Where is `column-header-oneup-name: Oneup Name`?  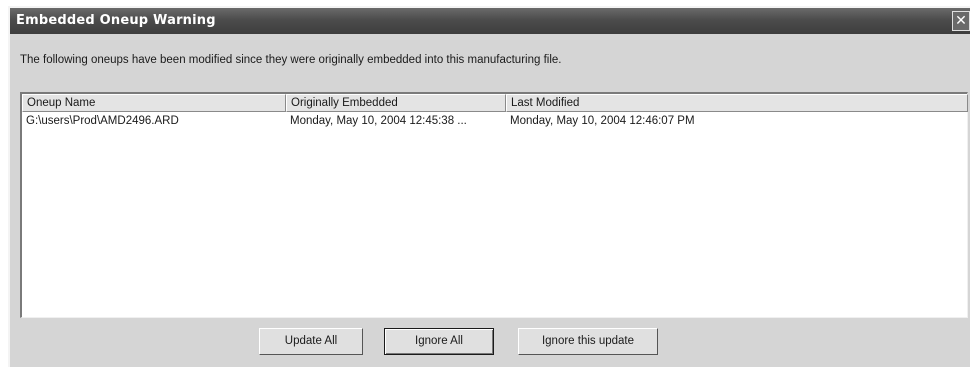 column-header-oneup-name: Oneup Name is located at coordinates (154, 103).